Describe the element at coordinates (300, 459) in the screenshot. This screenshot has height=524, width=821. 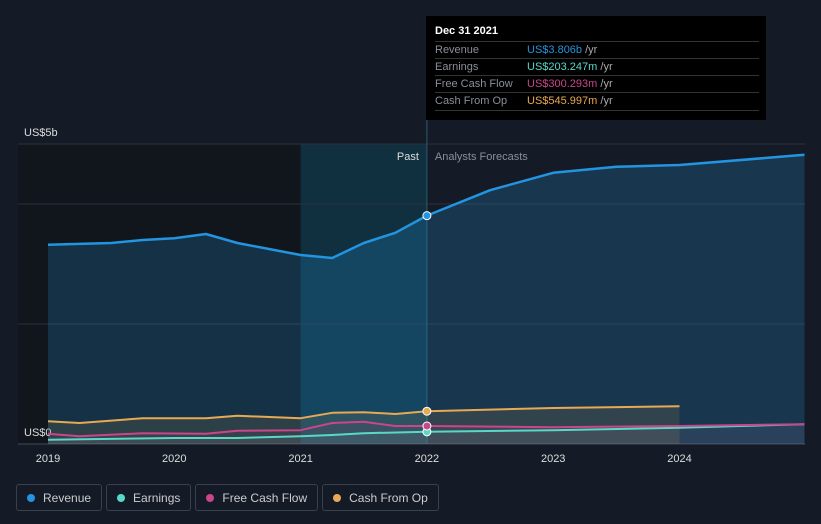
I see `x-tick-label: 2021` at that location.